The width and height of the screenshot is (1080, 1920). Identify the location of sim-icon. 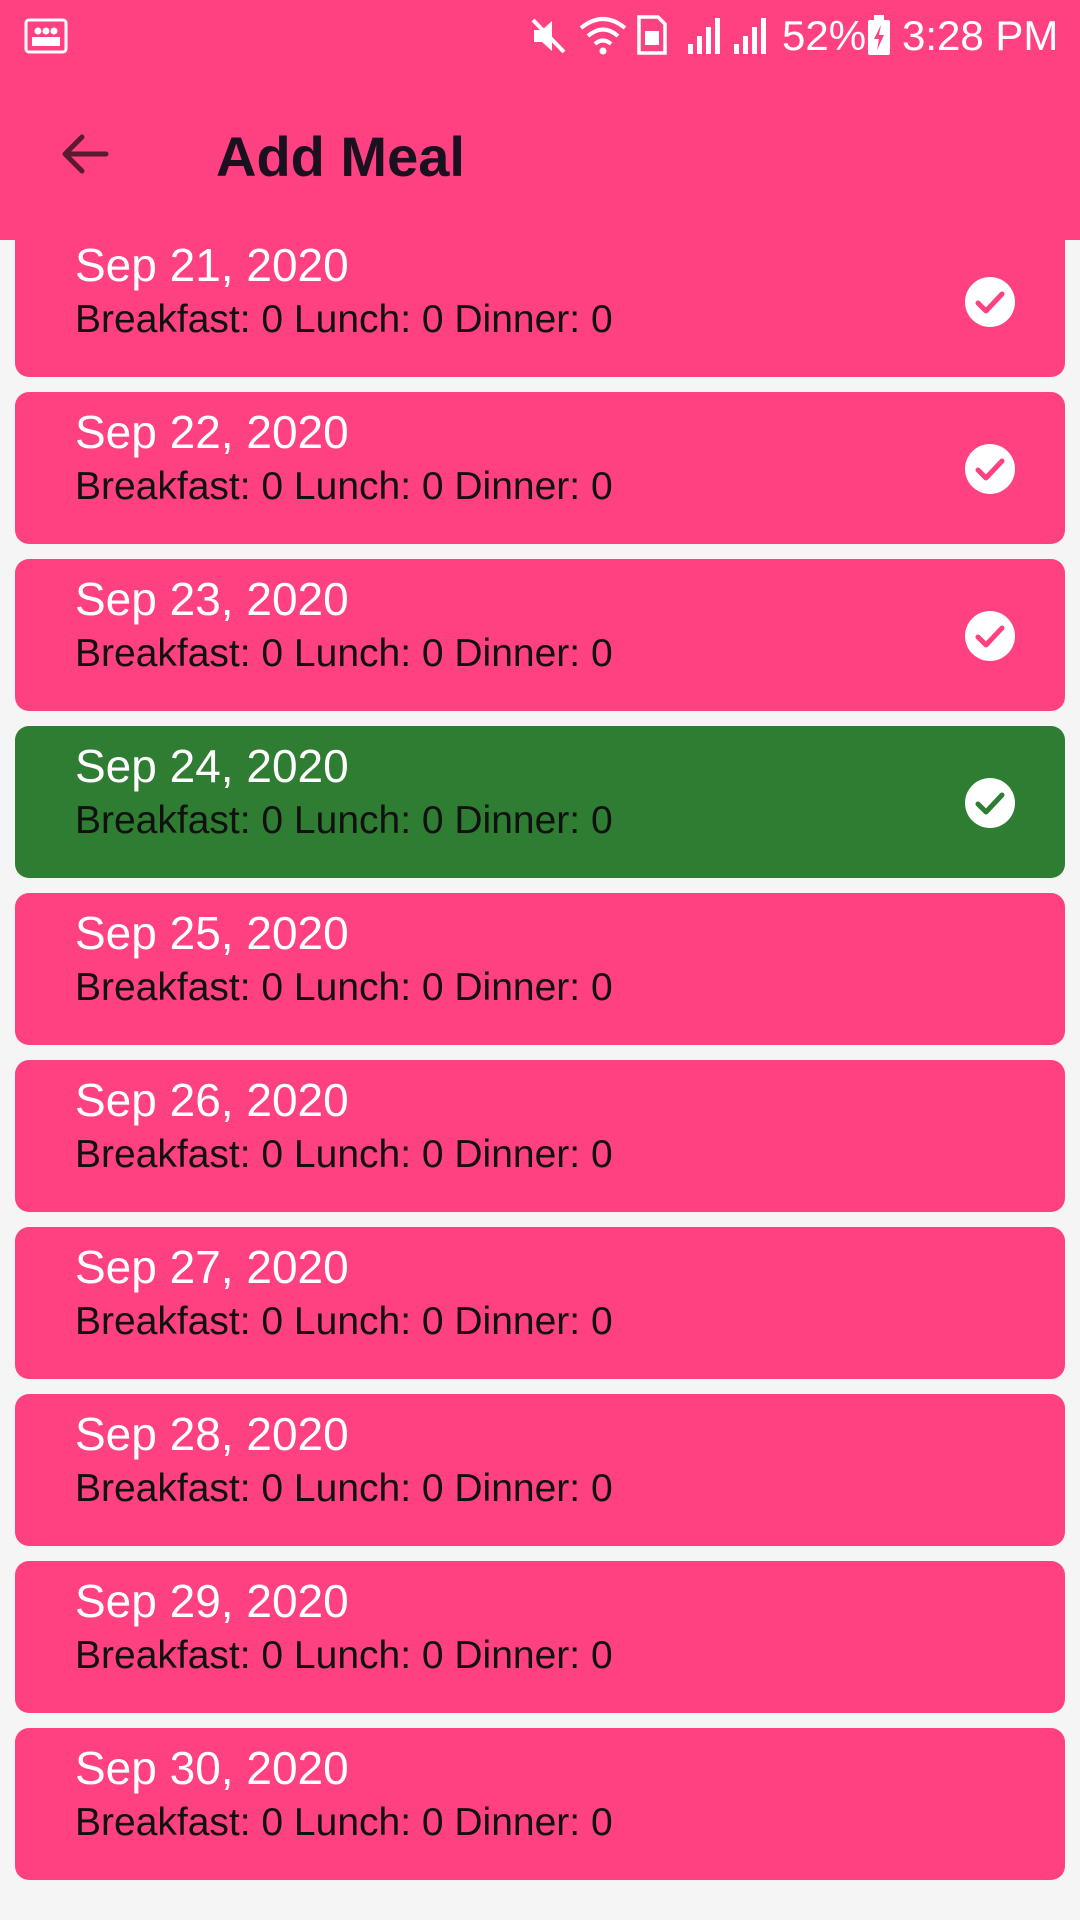
(652, 35).